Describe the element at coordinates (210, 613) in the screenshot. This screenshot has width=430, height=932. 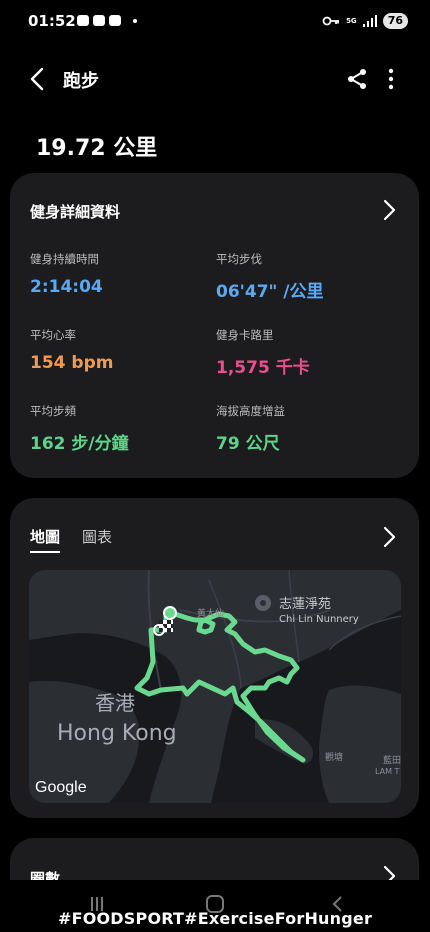
I see `district-label: 黃大仙` at that location.